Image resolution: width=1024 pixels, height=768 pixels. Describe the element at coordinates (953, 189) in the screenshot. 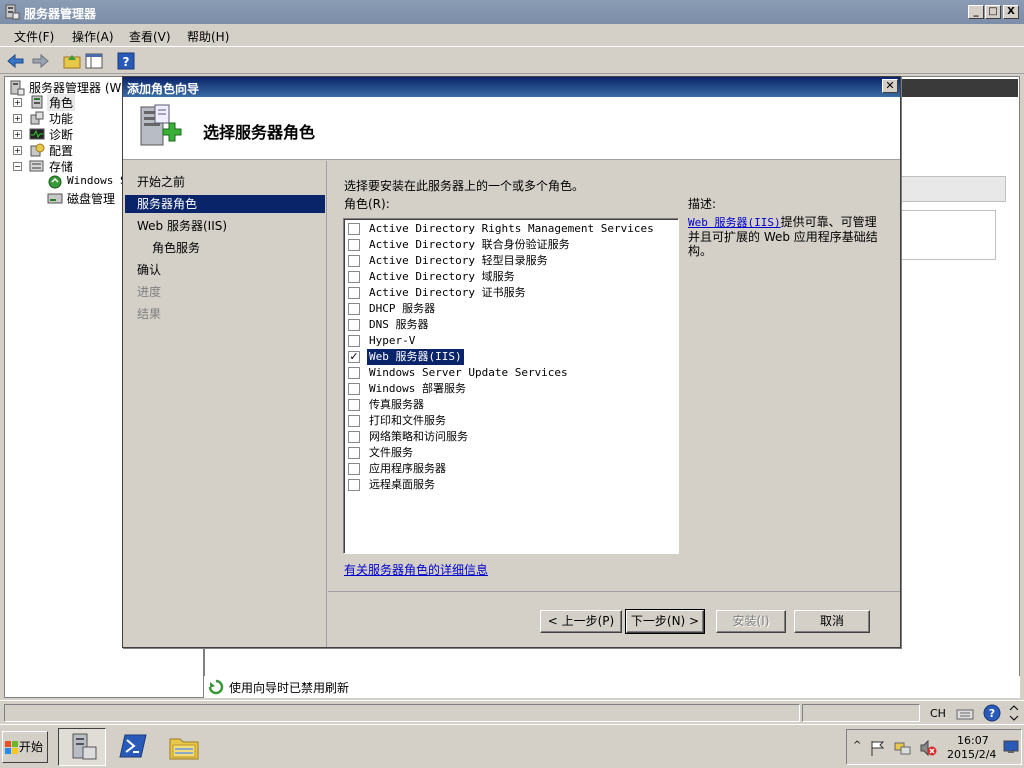

I see `details-section-header` at that location.